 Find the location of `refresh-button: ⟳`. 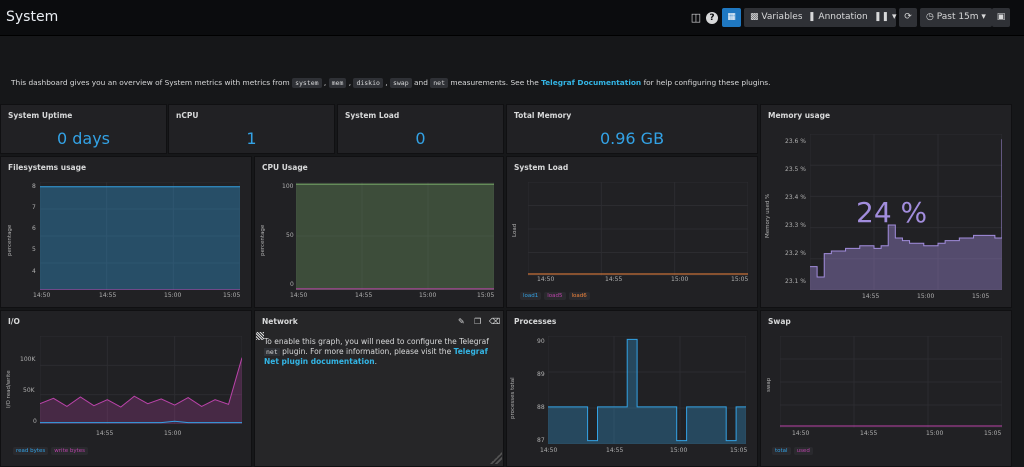

refresh-button: ⟳ is located at coordinates (908, 17).